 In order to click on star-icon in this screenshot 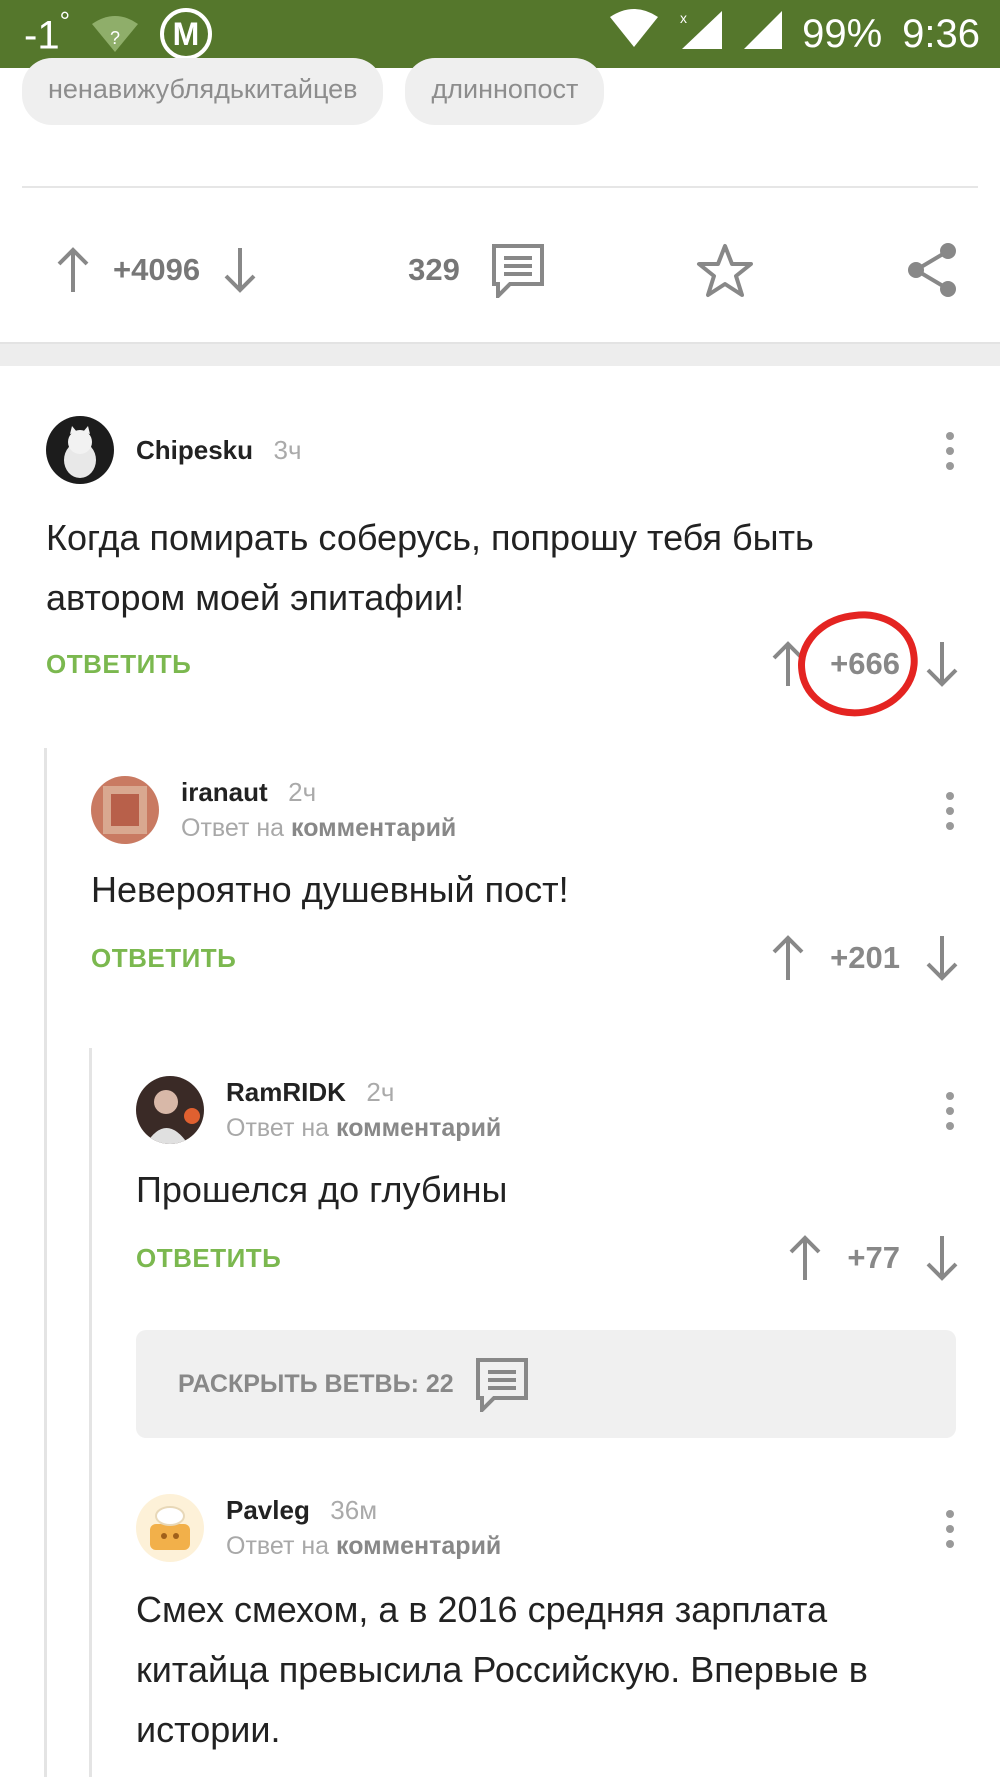, I will do `click(725, 270)`.